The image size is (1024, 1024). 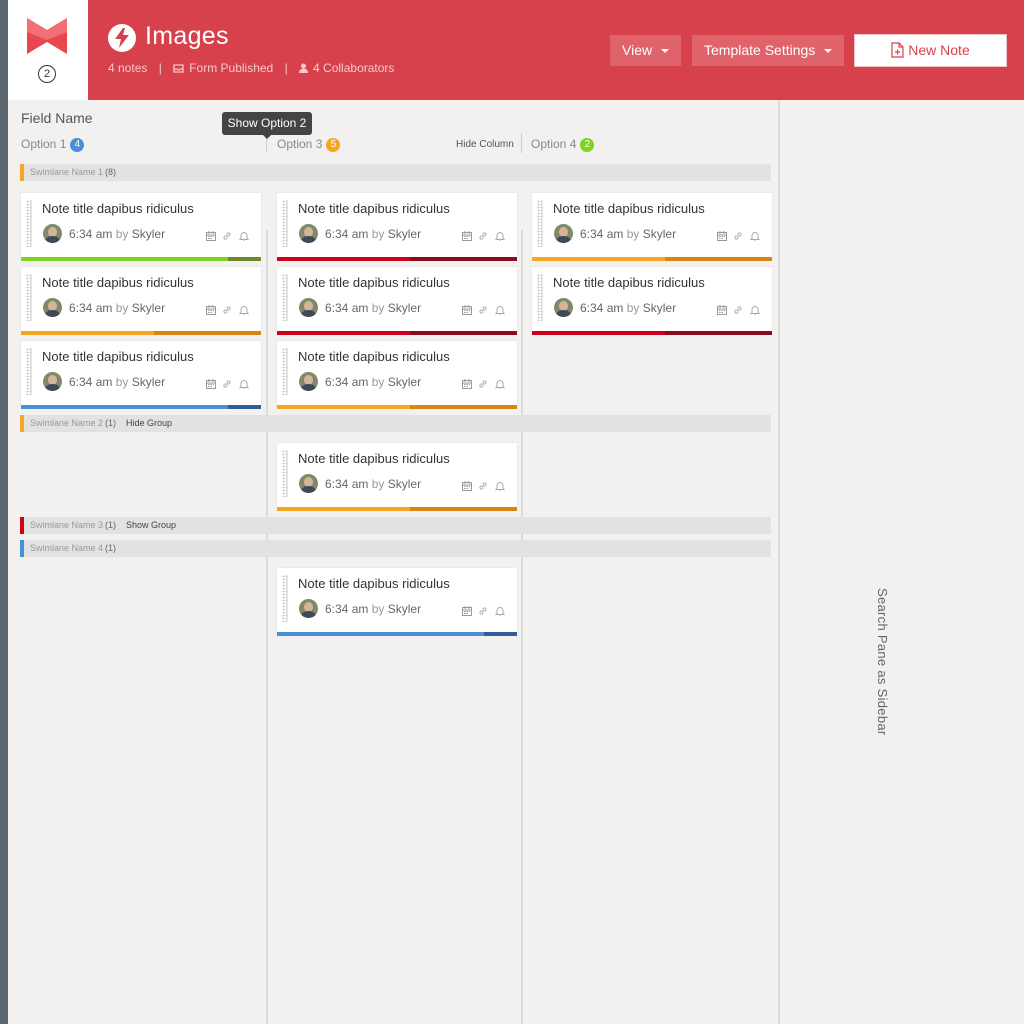 What do you see at coordinates (149, 423) in the screenshot?
I see `hide-group-link: Hide Group` at bounding box center [149, 423].